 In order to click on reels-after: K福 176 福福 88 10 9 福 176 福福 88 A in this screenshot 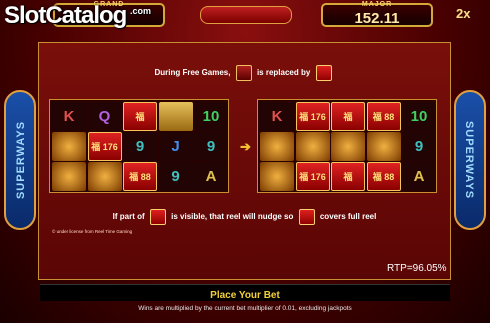, I will do `click(347, 146)`.